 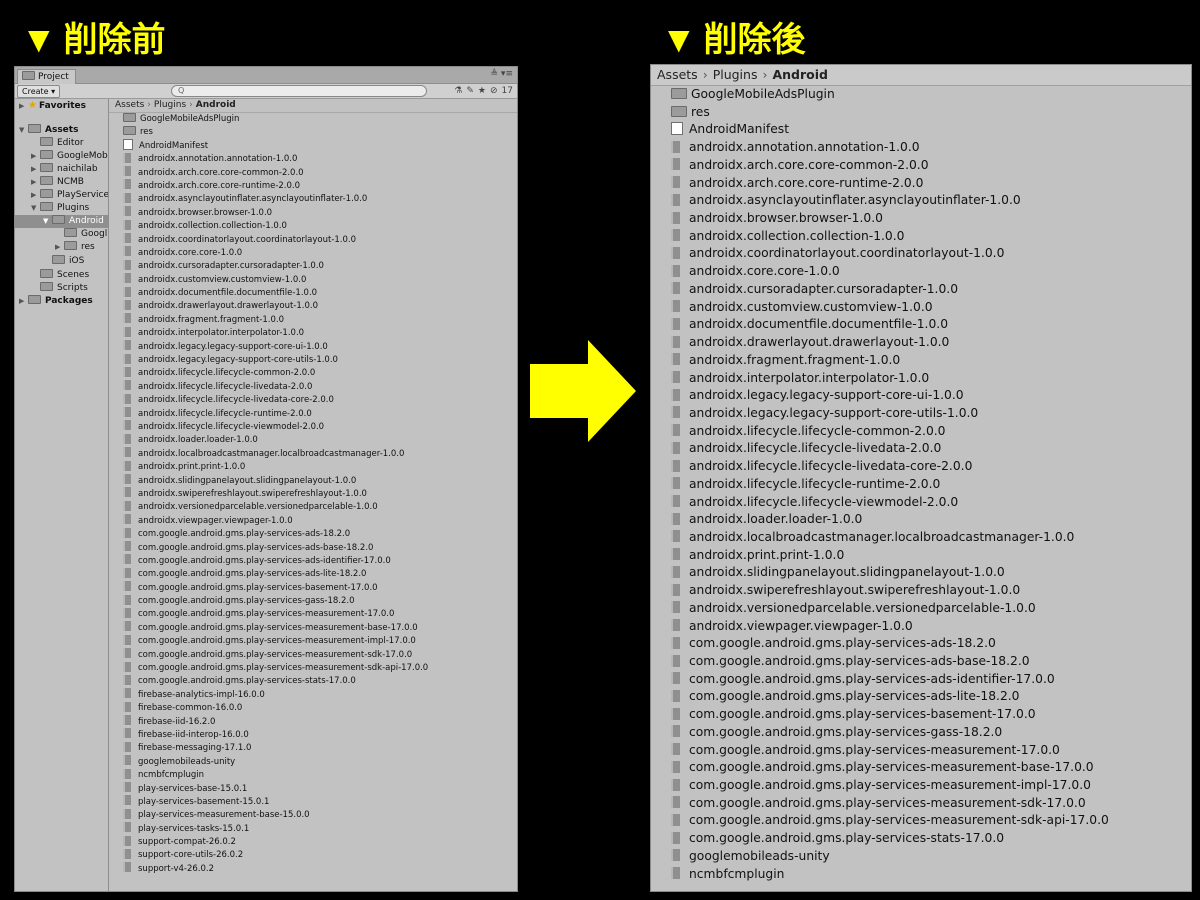 I want to click on asset-item: androidx.print.print-1.0.0, so click(x=921, y=556).